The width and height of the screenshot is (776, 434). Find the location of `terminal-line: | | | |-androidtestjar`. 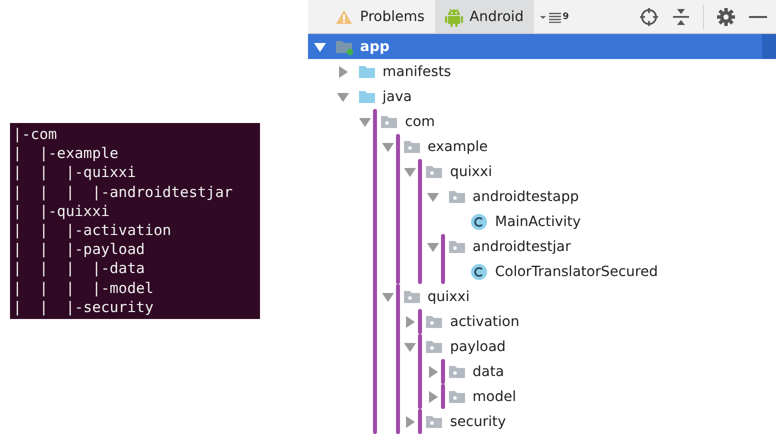

terminal-line: | | | |-androidtestjar is located at coordinates (123, 192).